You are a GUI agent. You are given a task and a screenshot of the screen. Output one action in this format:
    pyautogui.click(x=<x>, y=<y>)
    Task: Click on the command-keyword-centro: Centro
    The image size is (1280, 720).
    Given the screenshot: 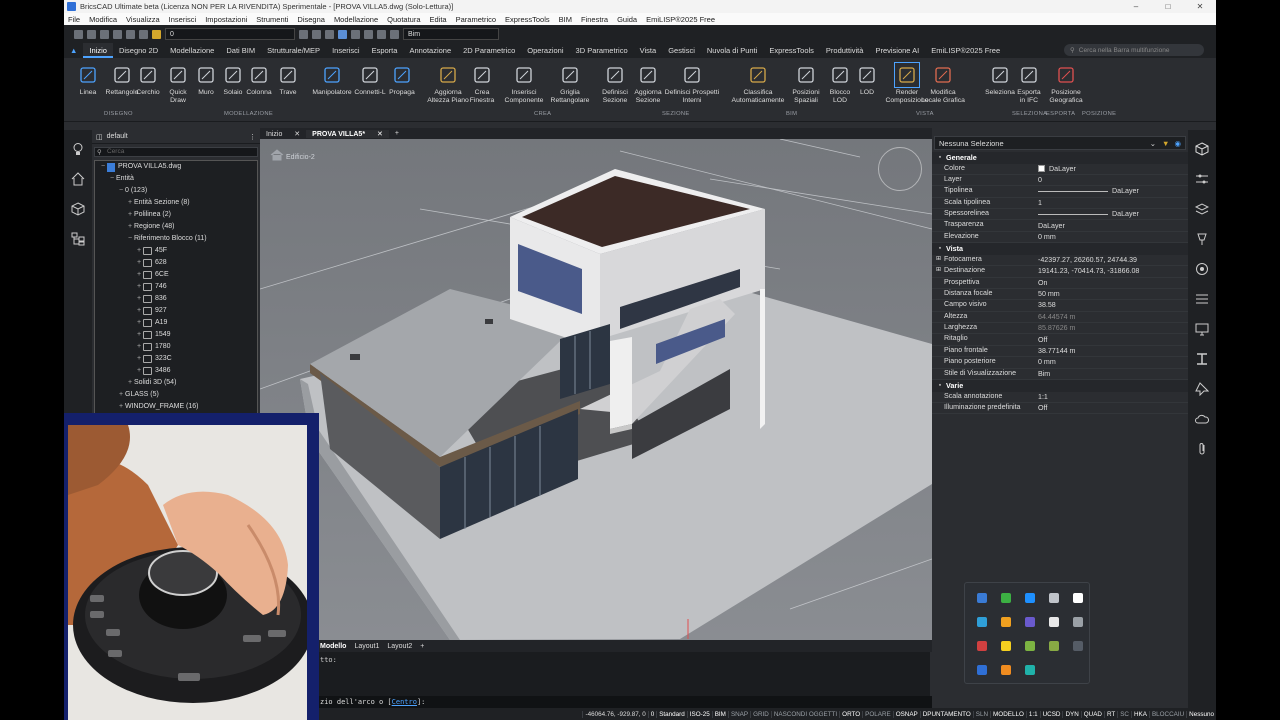 What is the action you would take?
    pyautogui.click(x=404, y=702)
    